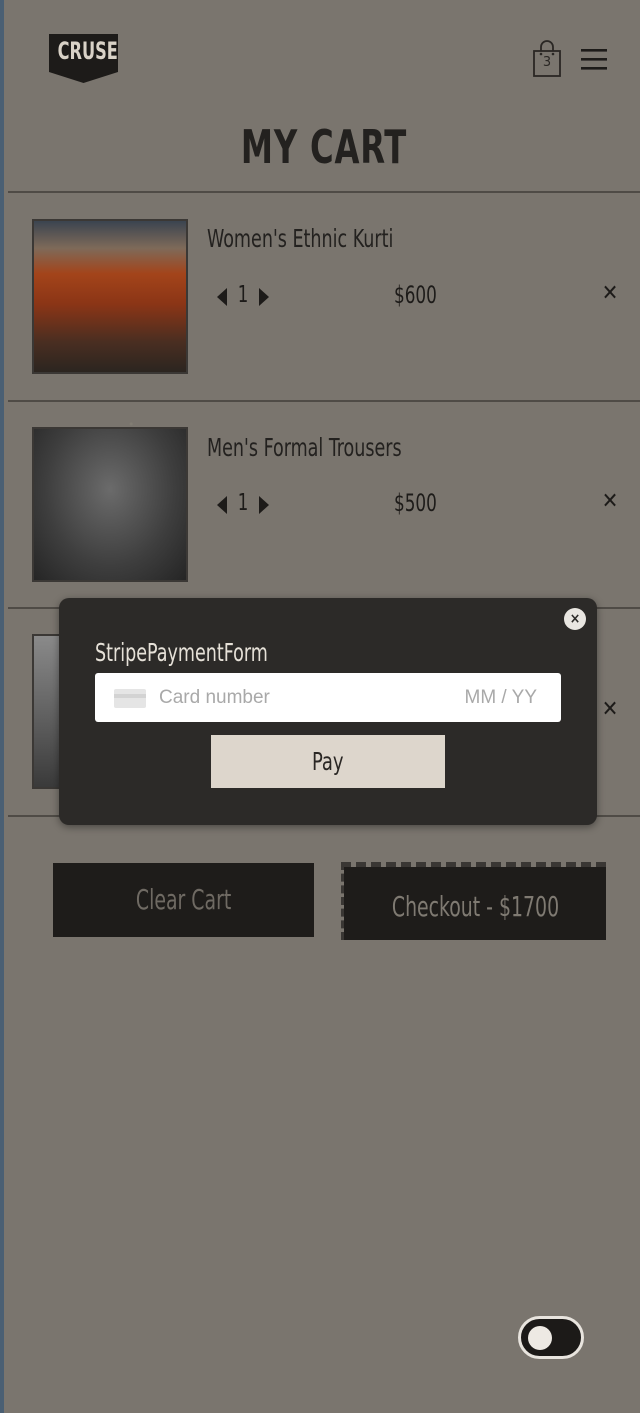 The height and width of the screenshot is (1413, 640). What do you see at coordinates (304, 447) in the screenshot?
I see `product-name: Men's Formal Trousers` at bounding box center [304, 447].